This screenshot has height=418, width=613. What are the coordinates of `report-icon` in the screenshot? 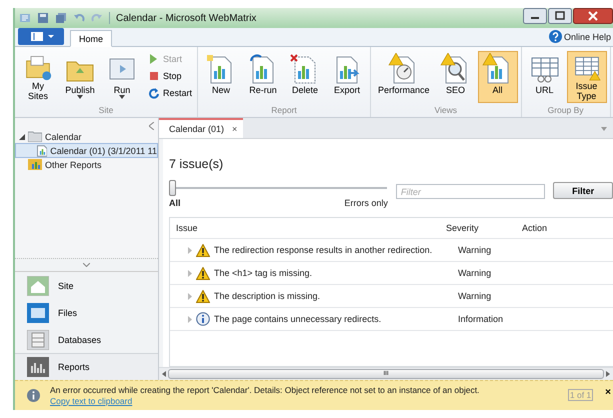 It's located at (42, 150).